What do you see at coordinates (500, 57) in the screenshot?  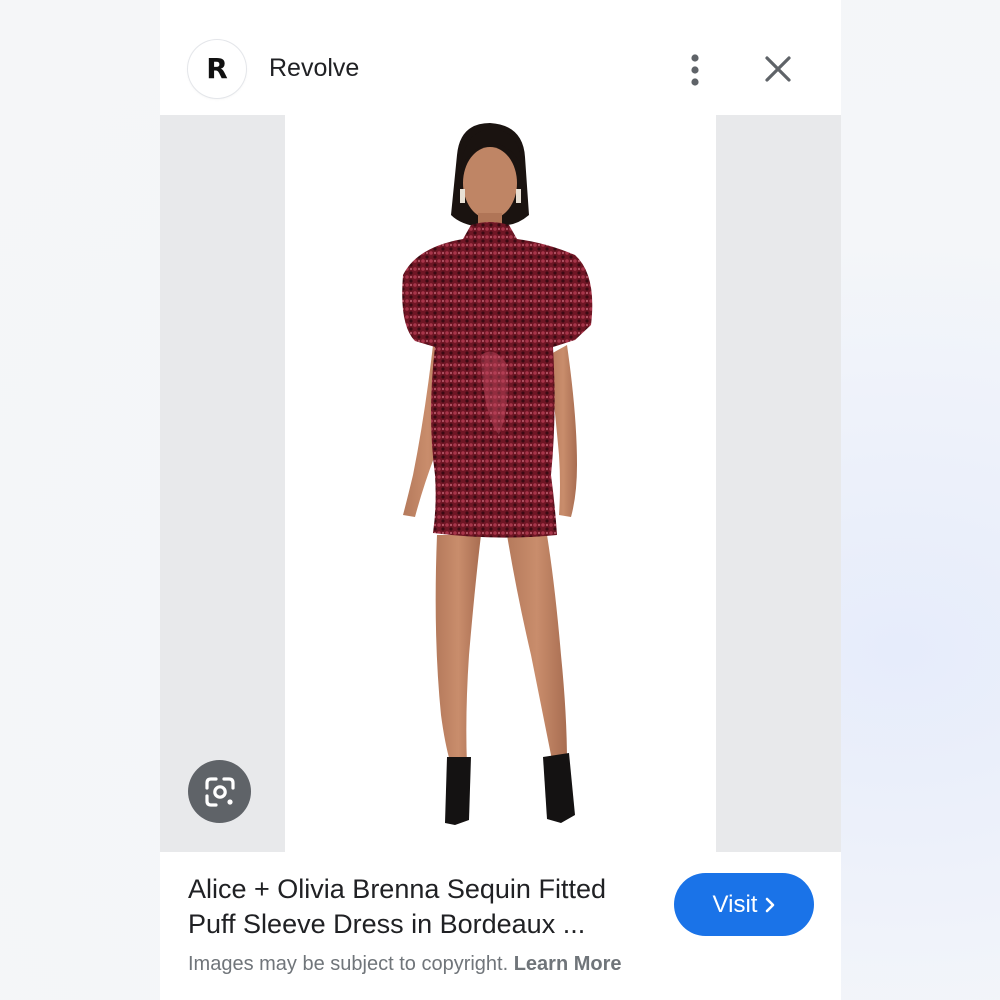 I see `preview-header: R Revolve` at bounding box center [500, 57].